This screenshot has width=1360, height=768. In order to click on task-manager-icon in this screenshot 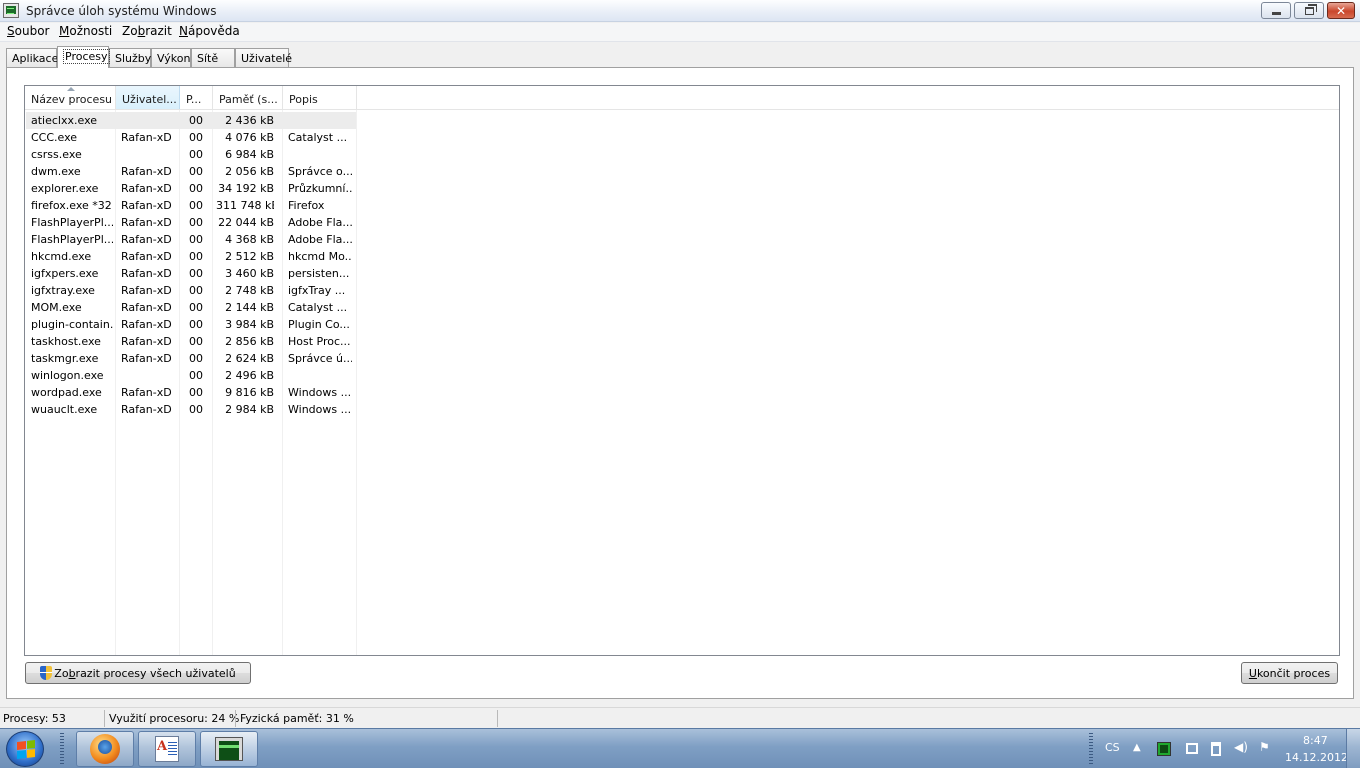, I will do `click(229, 749)`.